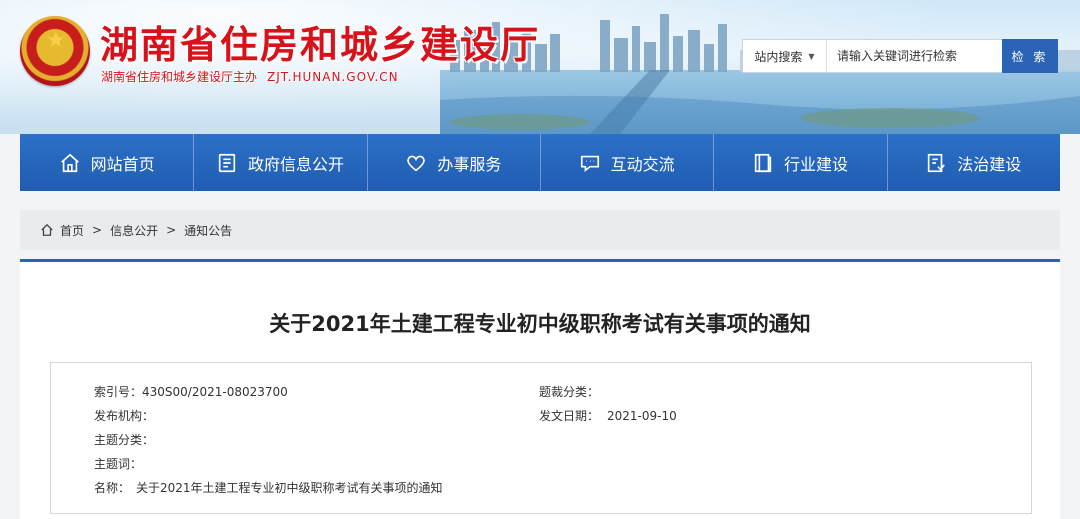 Image resolution: width=1080 pixels, height=519 pixels. I want to click on nav-item-industry: 行业建设, so click(799, 162).